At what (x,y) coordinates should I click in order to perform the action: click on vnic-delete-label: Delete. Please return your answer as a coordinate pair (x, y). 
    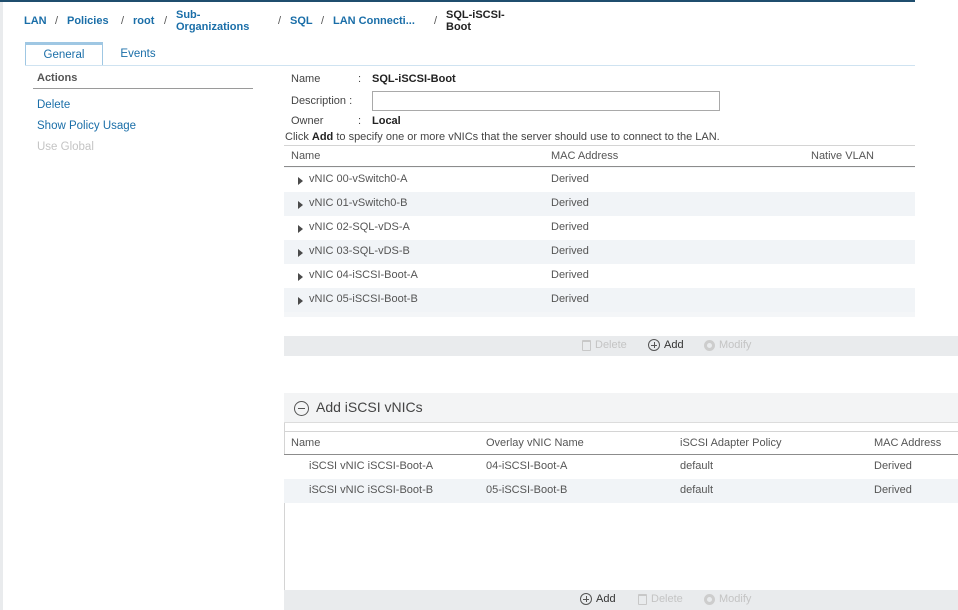
    Looking at the image, I should click on (611, 345).